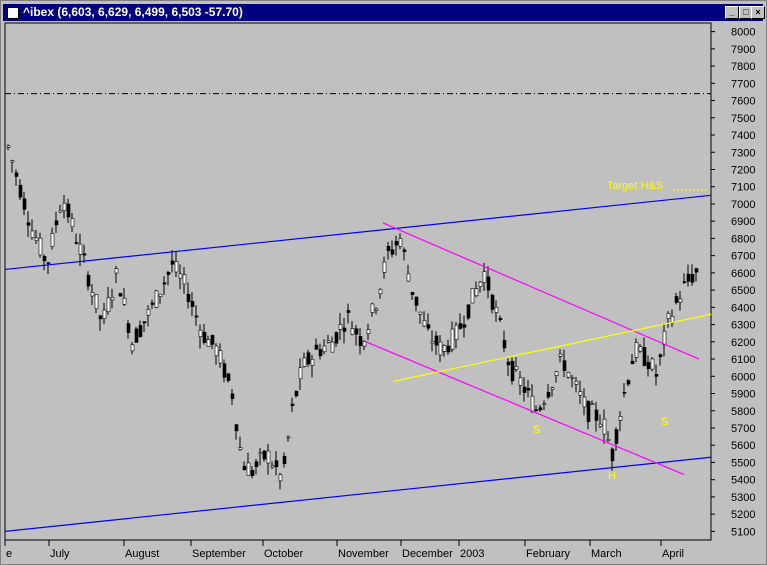 The image size is (767, 565). What do you see at coordinates (743, 119) in the screenshot?
I see `y-tick-label: 7500` at bounding box center [743, 119].